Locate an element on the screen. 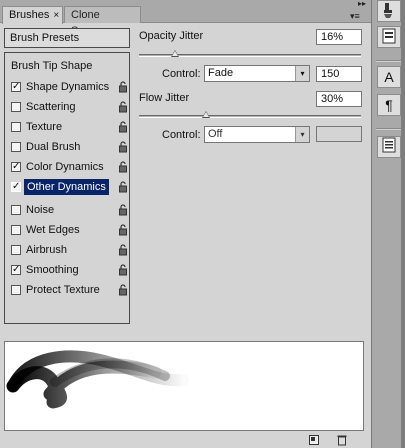 The width and height of the screenshot is (405, 448). tab-brushes-label: Brushes is located at coordinates (29, 15).